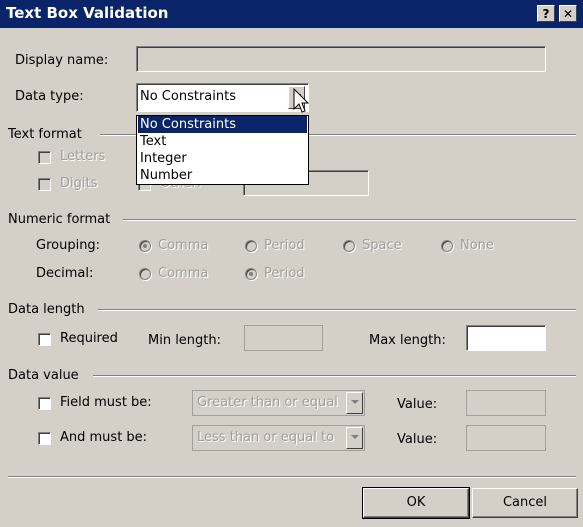  Describe the element at coordinates (447, 246) in the screenshot. I see `grouping-none-radio` at that location.